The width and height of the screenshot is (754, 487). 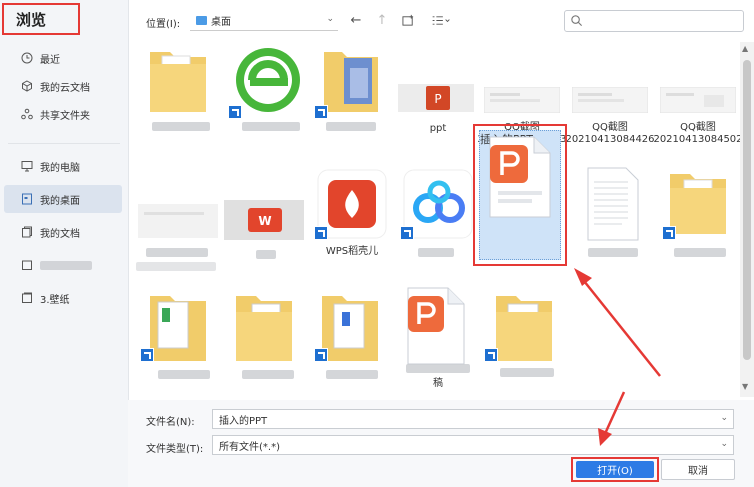 I want to click on sidebar-item-my-computer: 我的电脑, so click(x=63, y=166).